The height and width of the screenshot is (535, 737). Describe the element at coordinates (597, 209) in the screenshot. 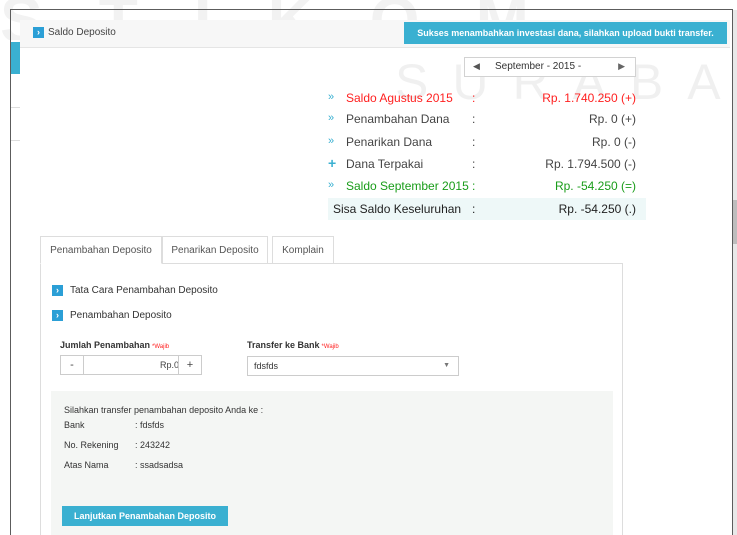

I see `summary-value: Rp. -54.250 (.)` at that location.